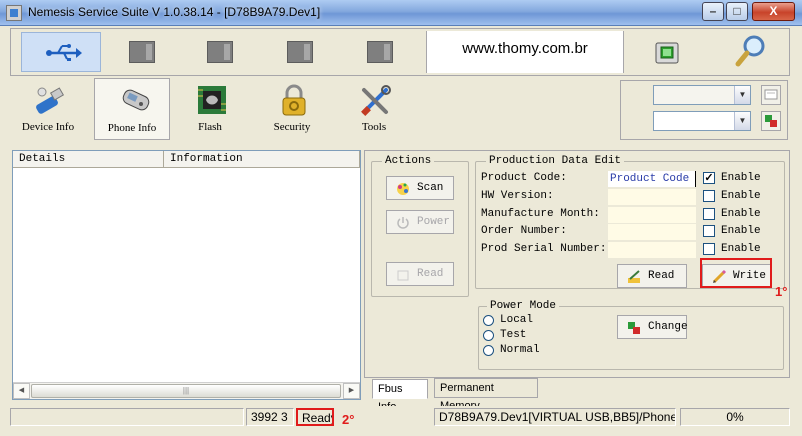 The image size is (802, 436). I want to click on tab-label: Phone Info, so click(132, 128).